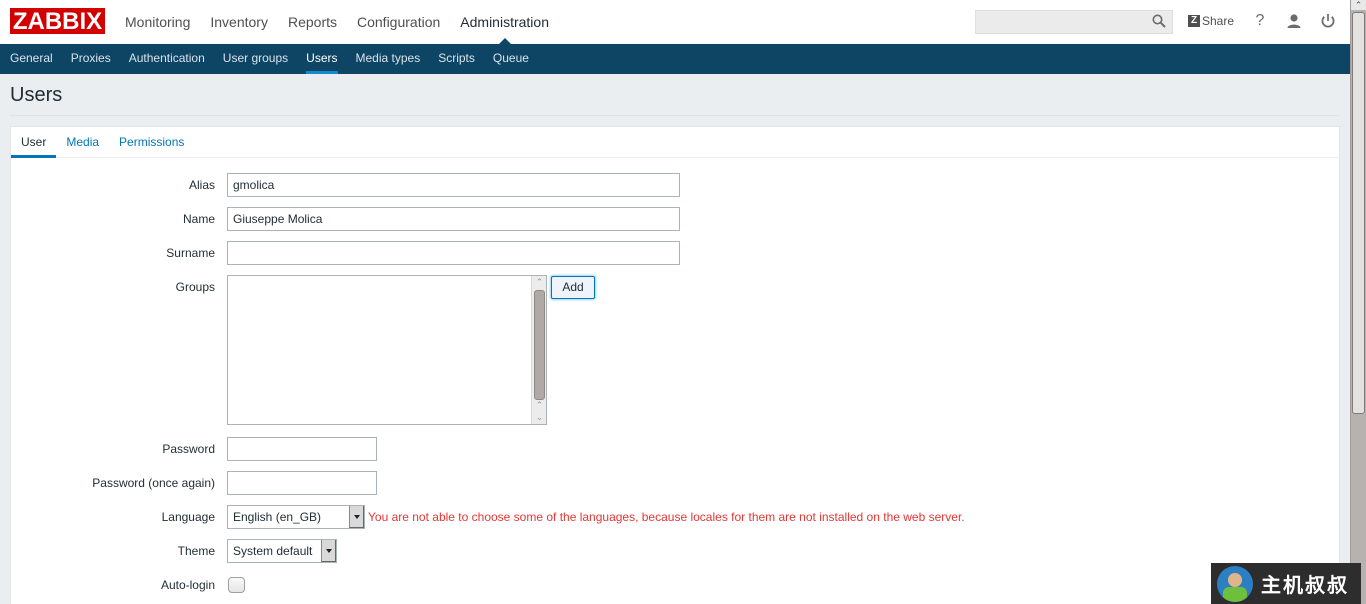  Describe the element at coordinates (398, 22) in the screenshot. I see `main-nav-configuration: Configuration` at that location.